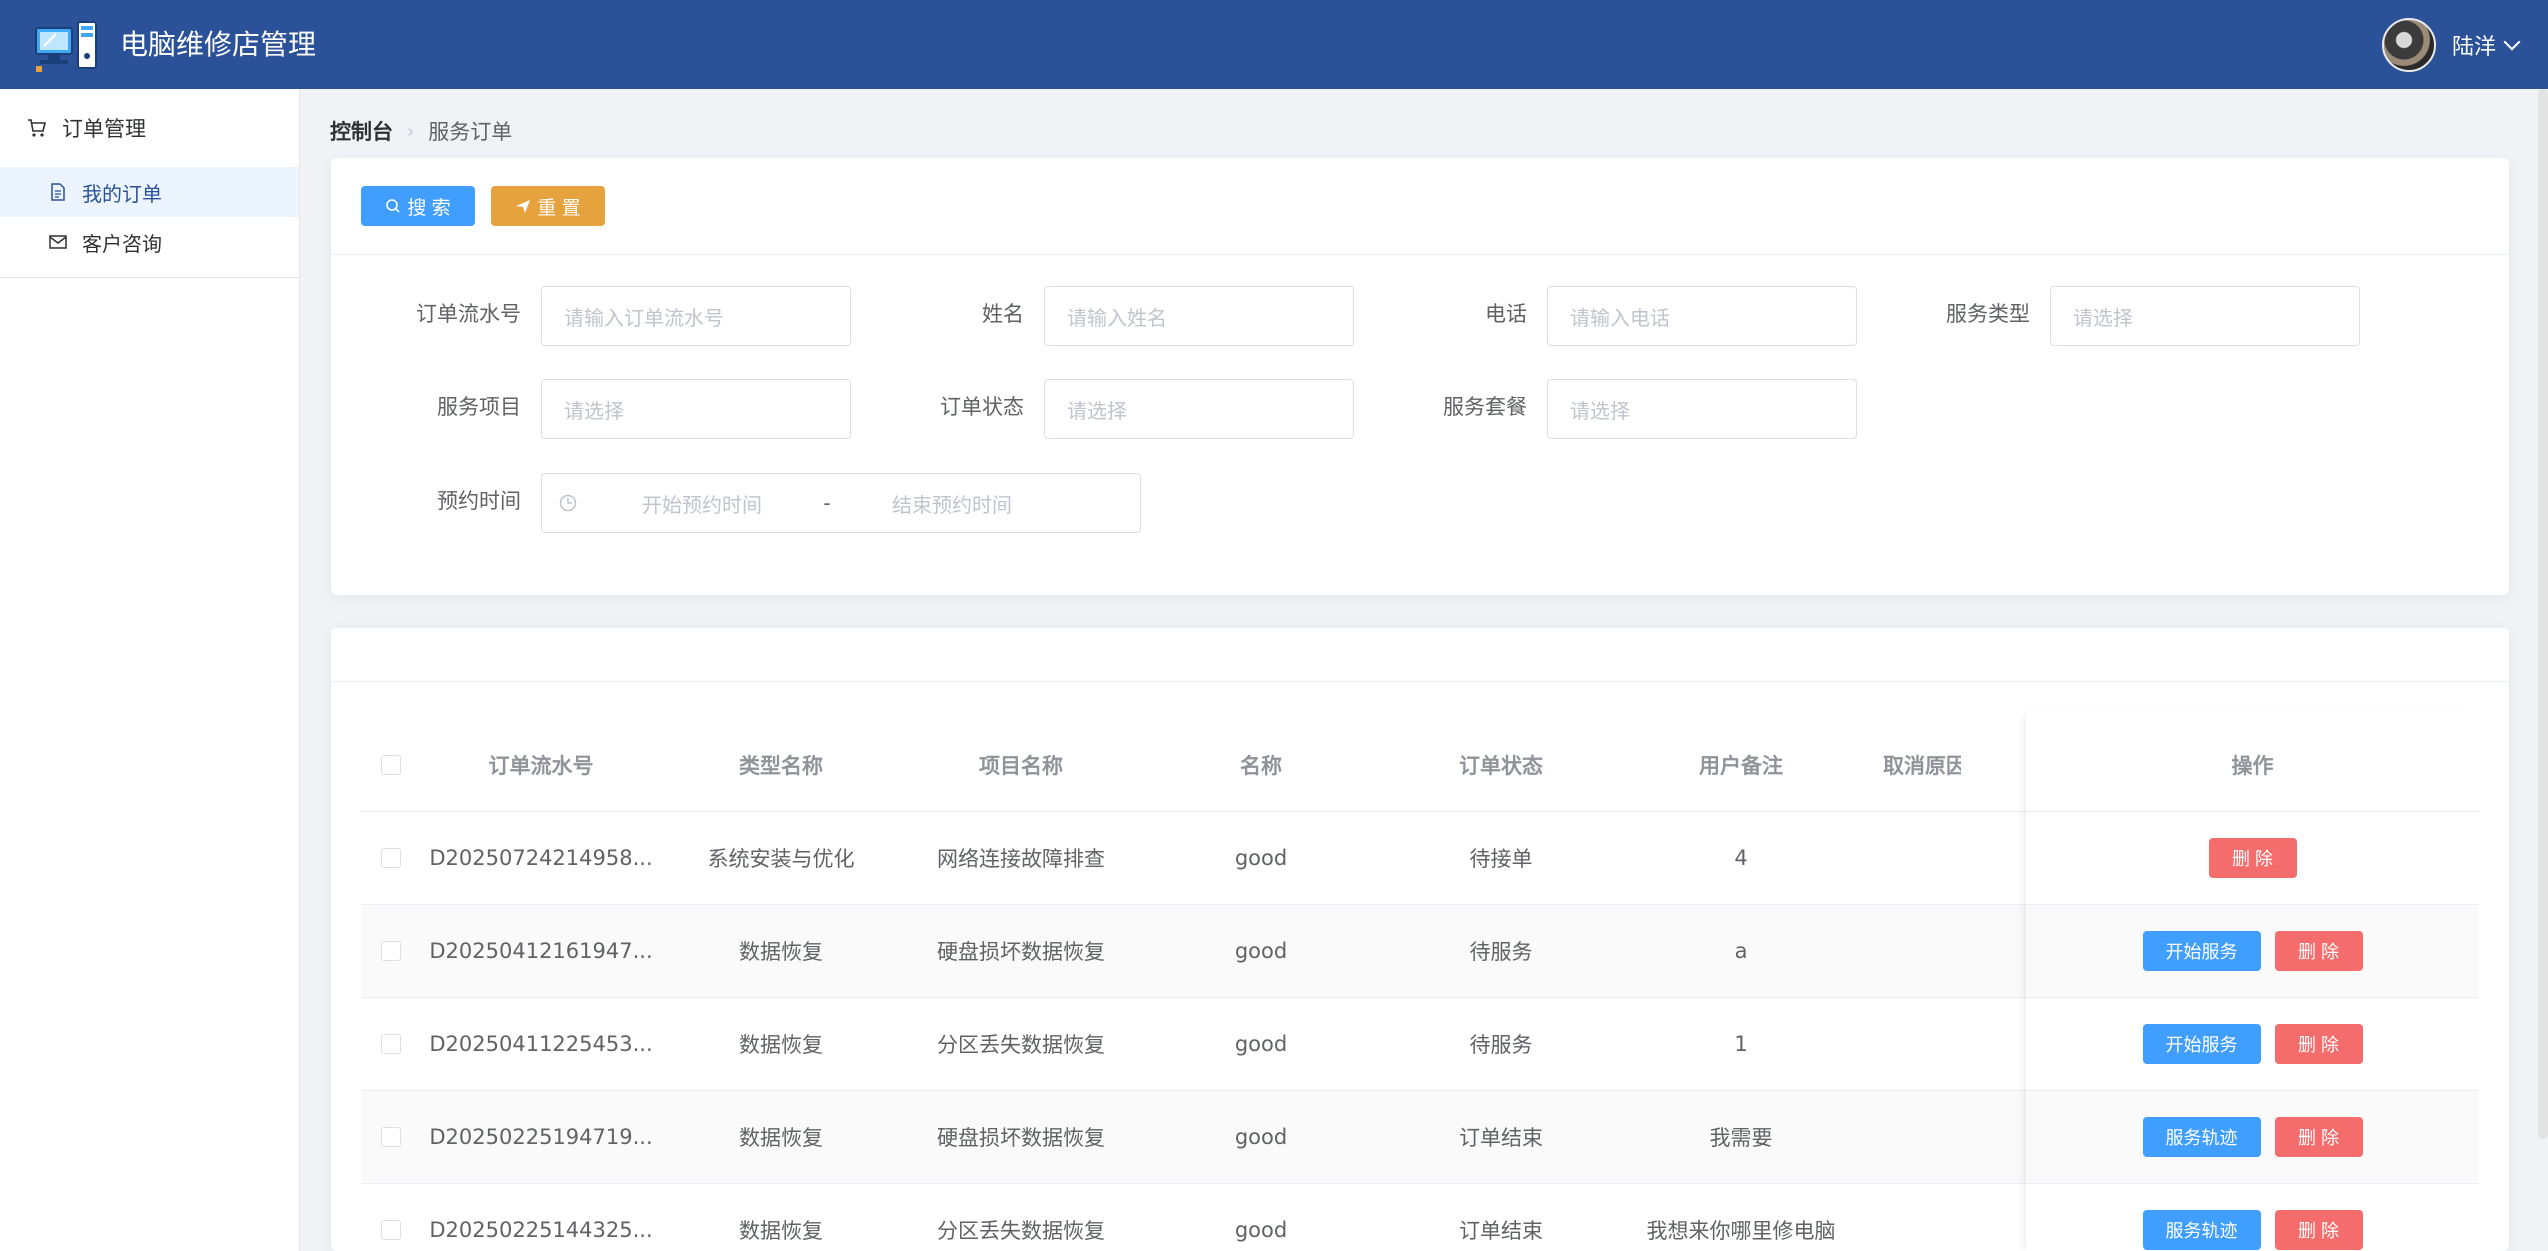 This screenshot has height=1251, width=2548. Describe the element at coordinates (1501, 765) in the screenshot. I see `column-header: 订单状态` at that location.